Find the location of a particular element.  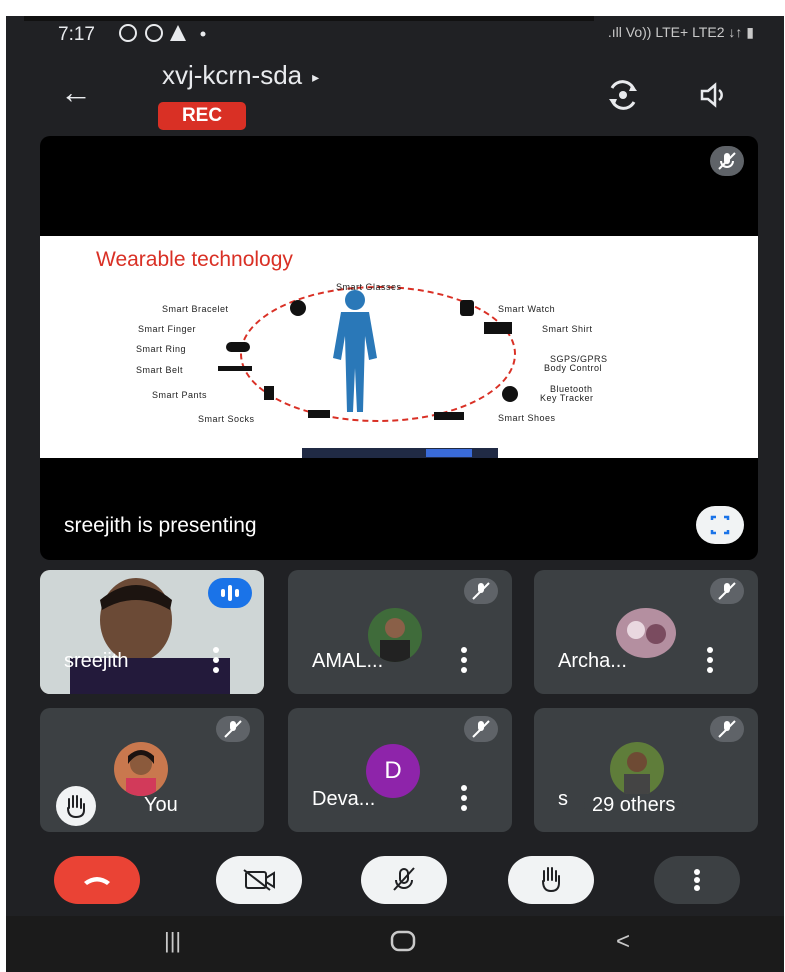

label-smart-shirt: Smart Shirt is located at coordinates (567, 329).